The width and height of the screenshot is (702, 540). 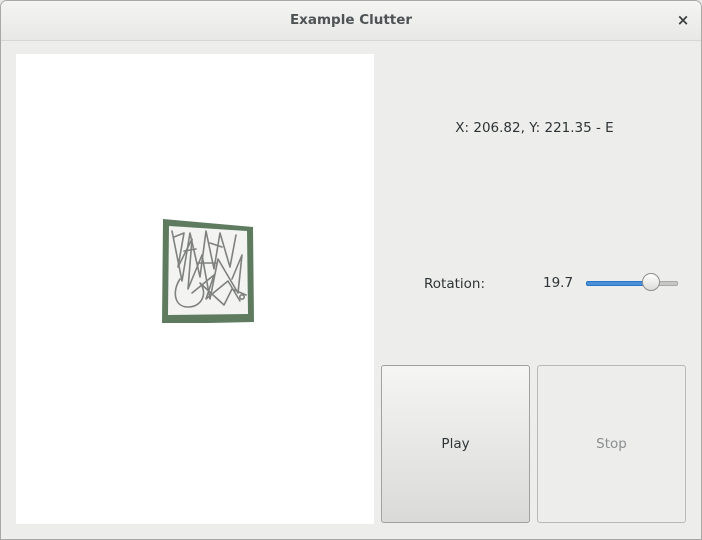 I want to click on stop-button-label: Stop, so click(x=611, y=444).